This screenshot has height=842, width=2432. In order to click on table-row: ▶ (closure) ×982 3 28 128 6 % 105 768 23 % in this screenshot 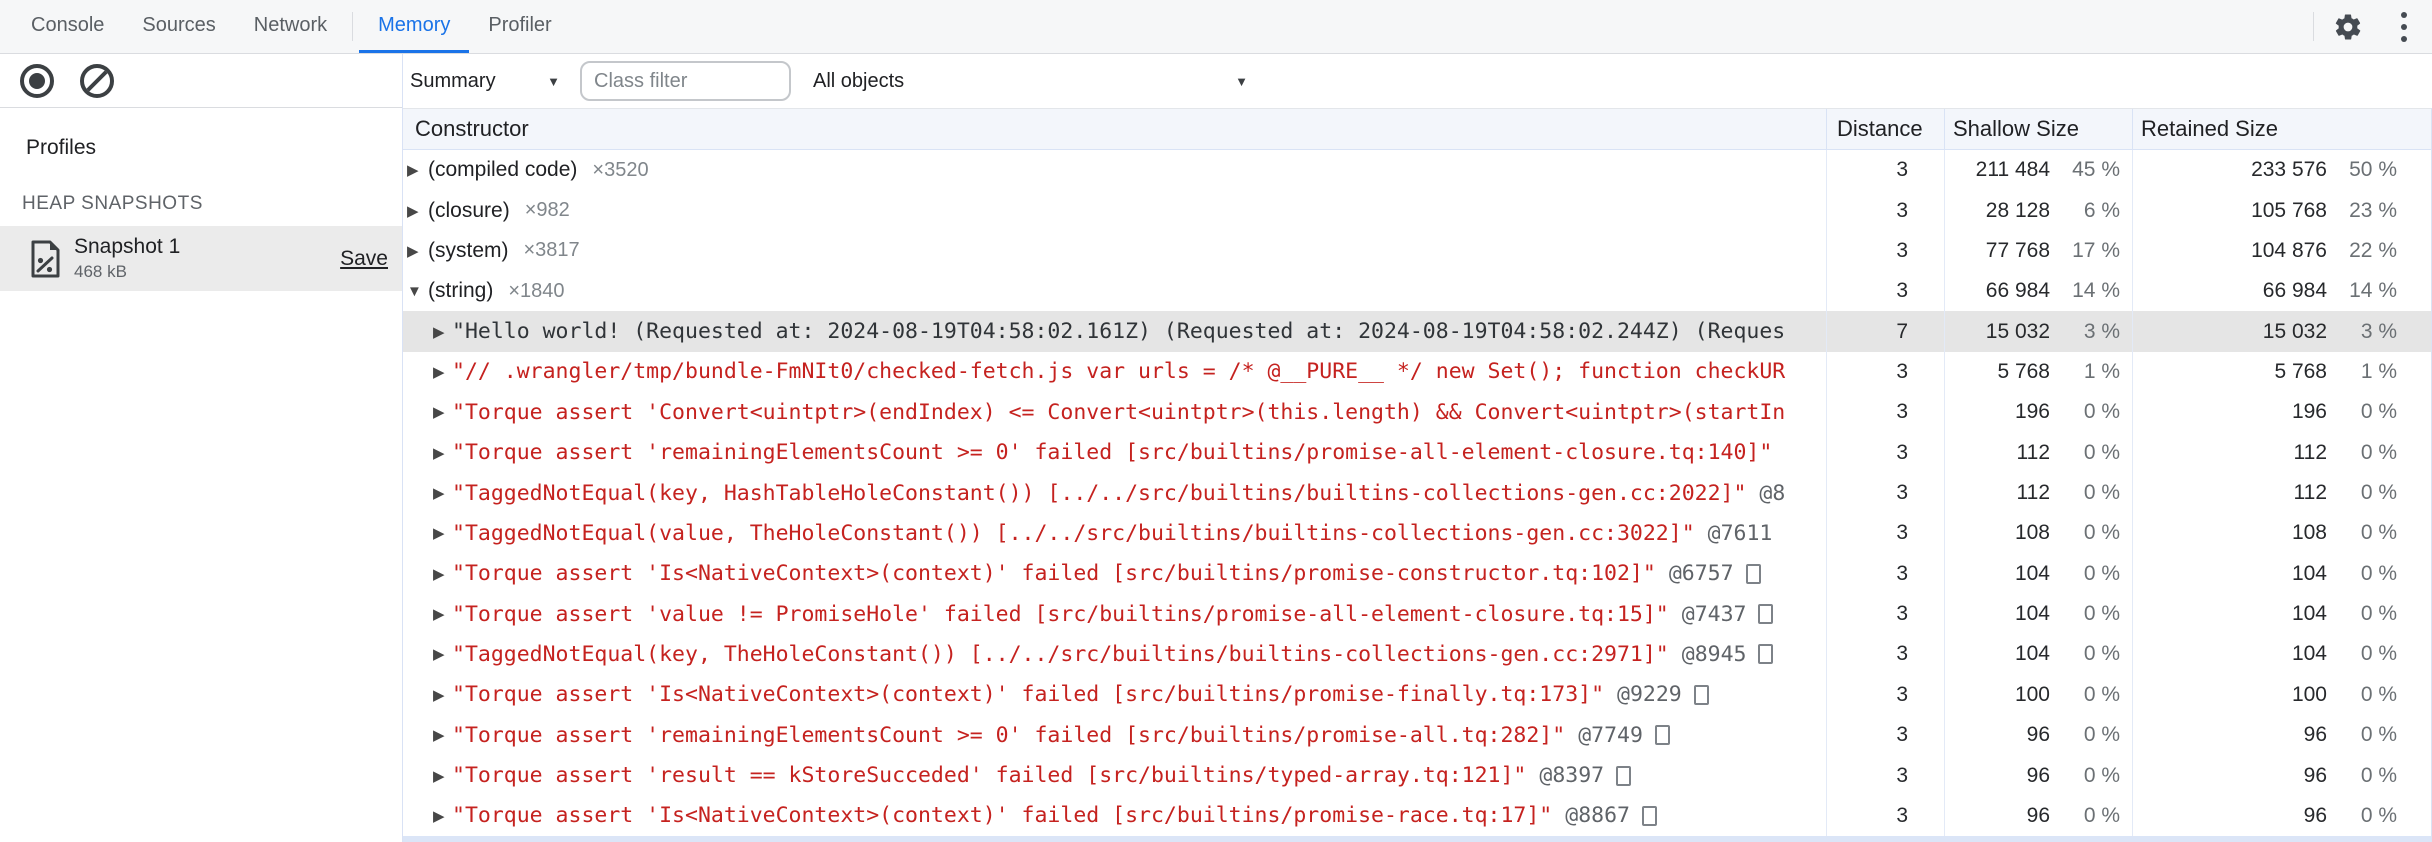, I will do `click(1417, 210)`.